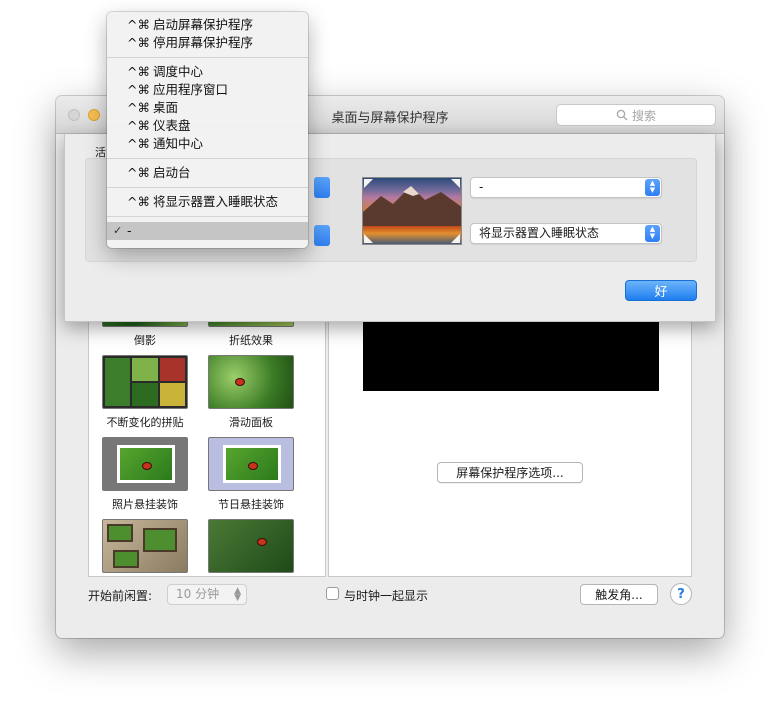 The image size is (780, 718). I want to click on screensaver-holiday-mobile: 节日悬挂装饰, so click(251, 474).